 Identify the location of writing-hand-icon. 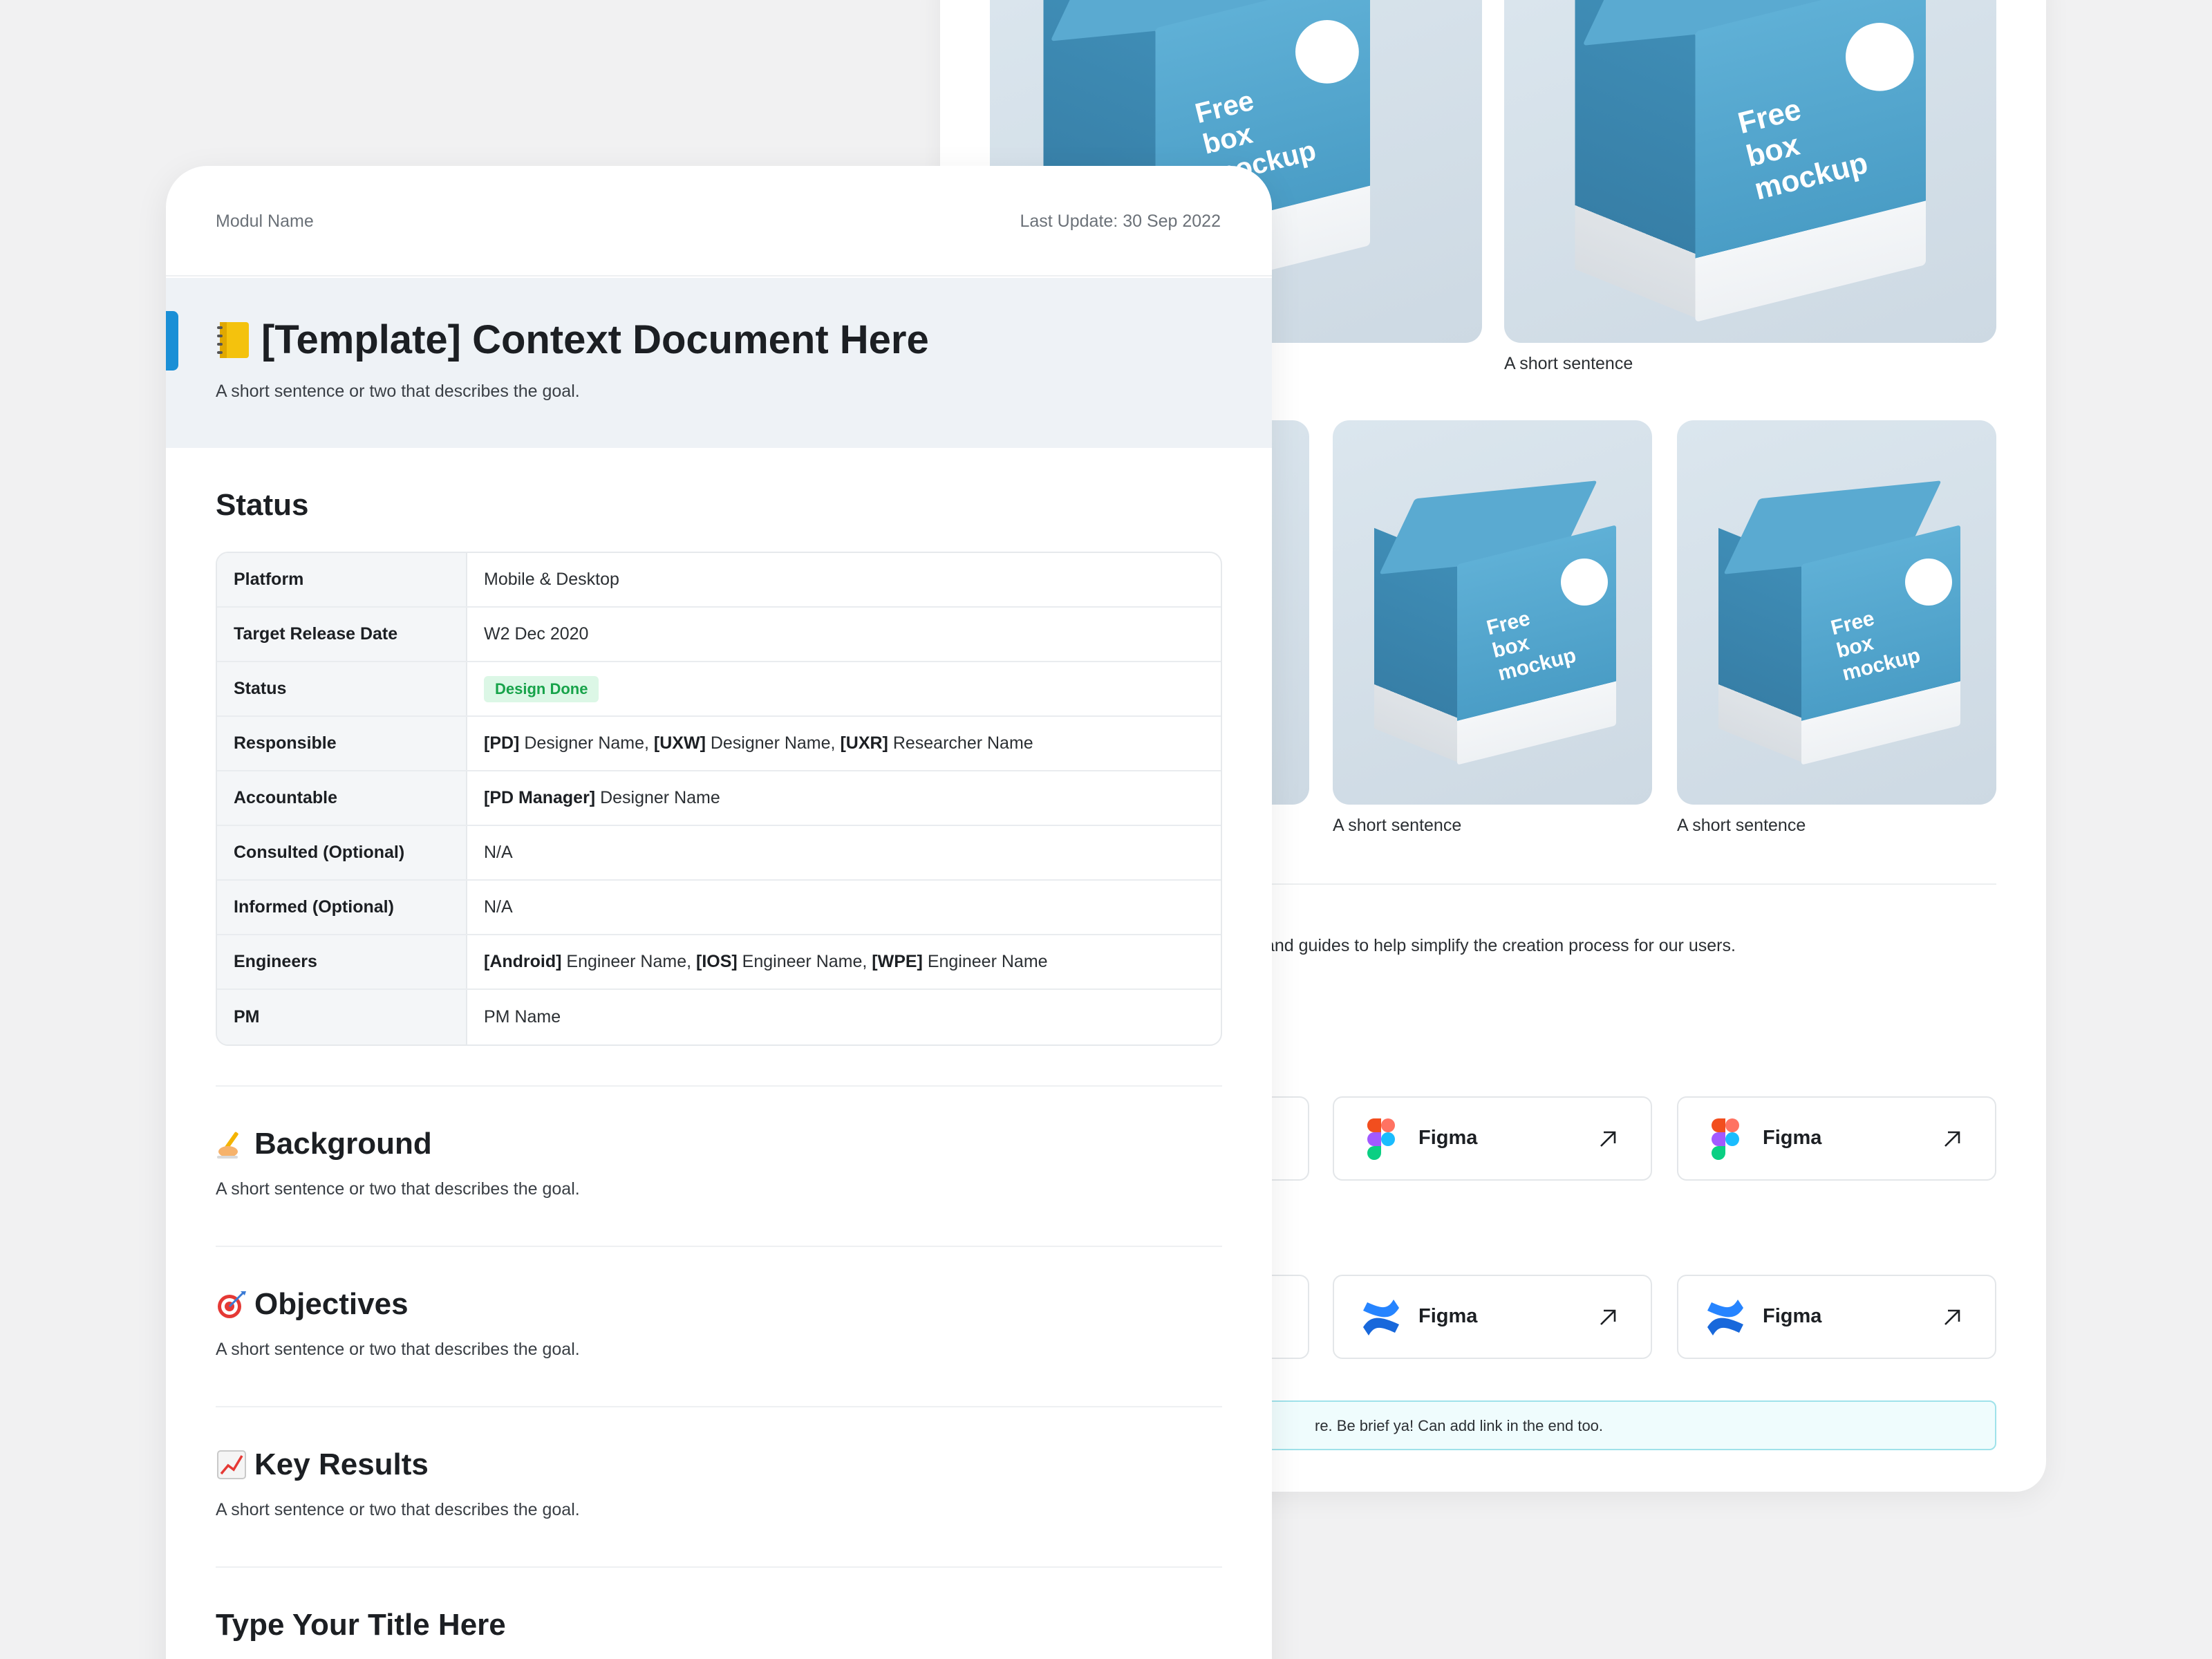
(228, 1145).